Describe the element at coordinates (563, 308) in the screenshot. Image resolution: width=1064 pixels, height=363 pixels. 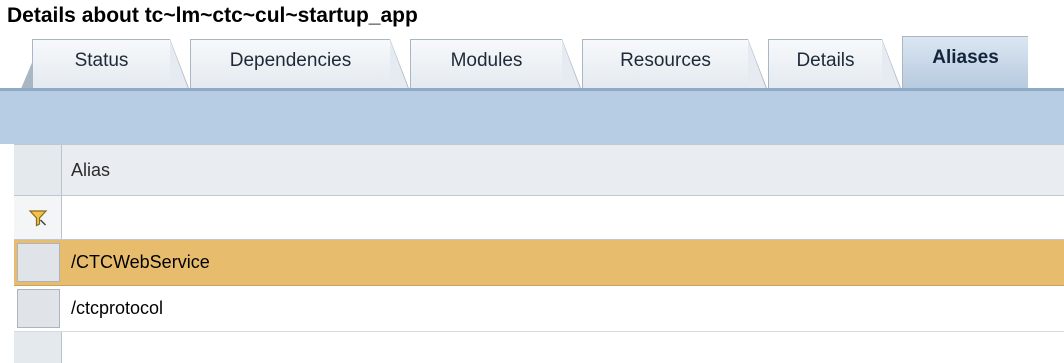
I see `alias-cell: /ctcprotocol` at that location.